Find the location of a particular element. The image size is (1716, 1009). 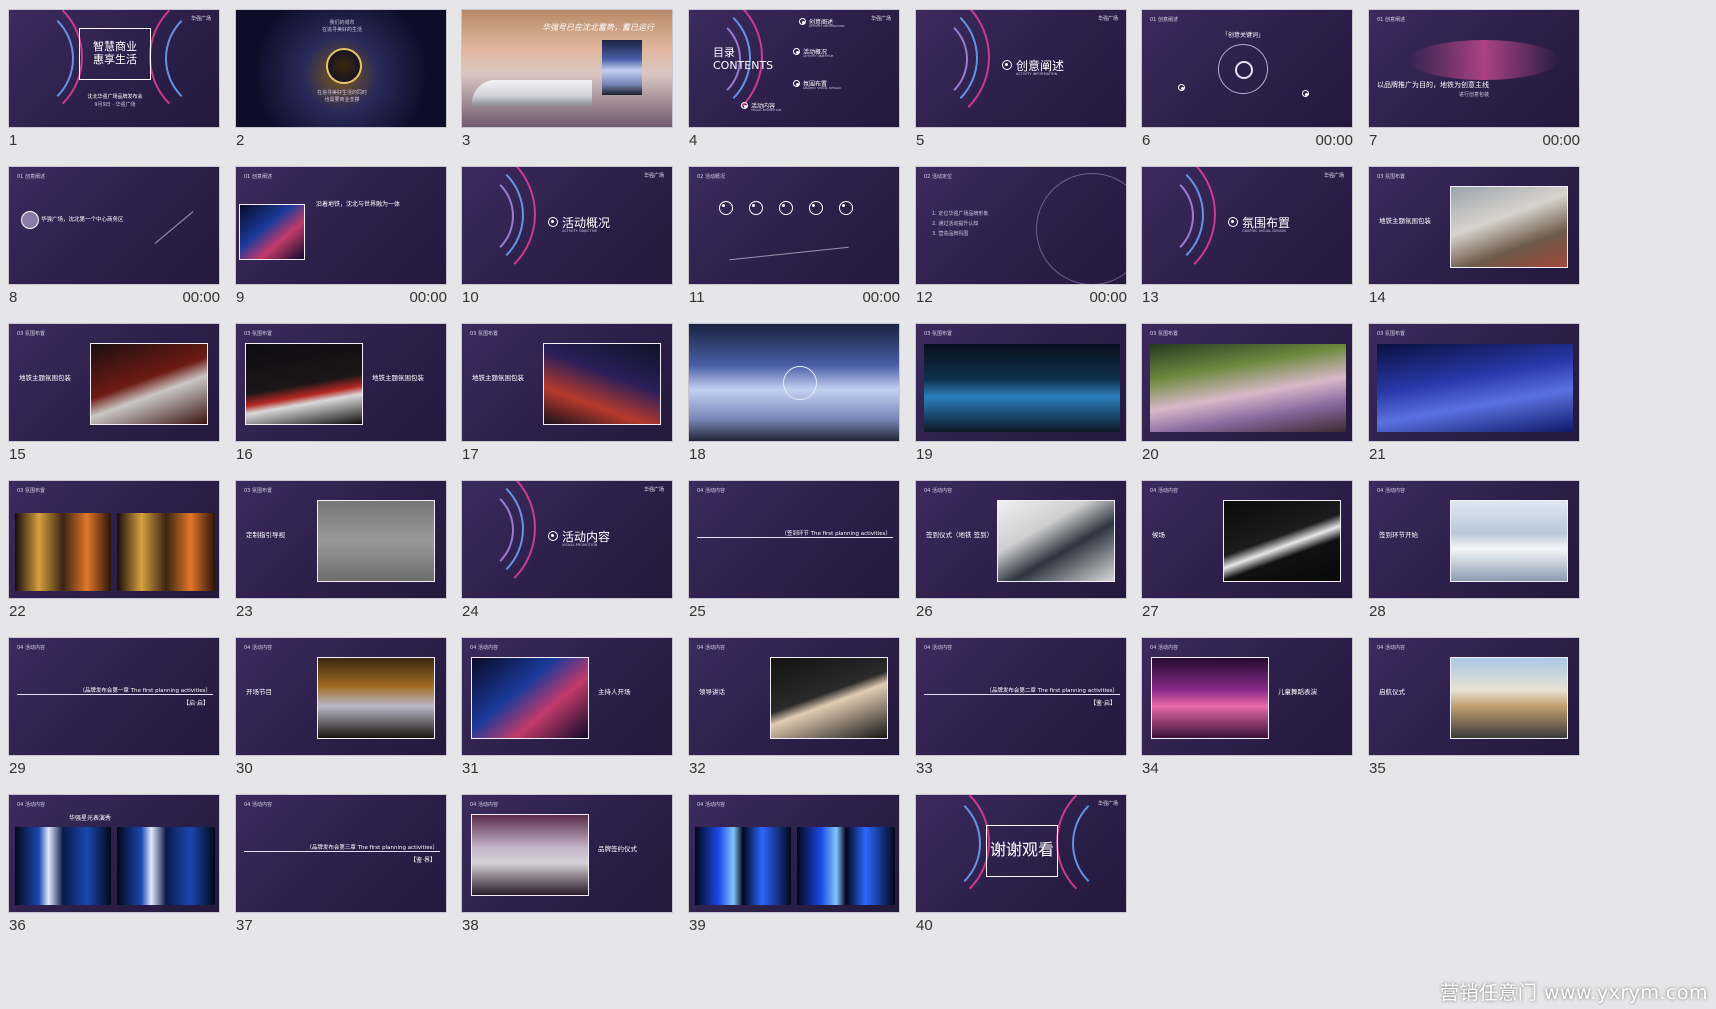

slide-thumbnail-cell: 01 创意阐述 「创意关键词」 6 00:00 is located at coordinates (1247, 84).